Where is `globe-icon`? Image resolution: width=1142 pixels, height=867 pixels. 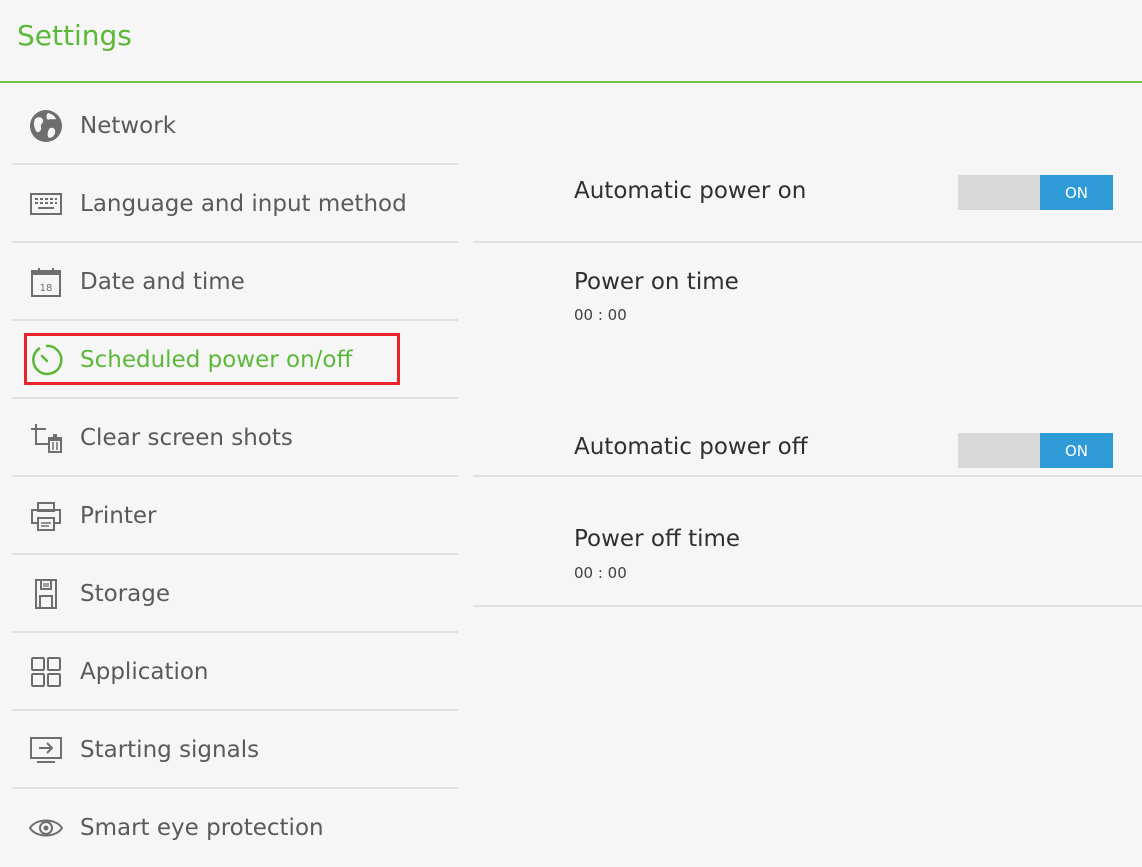
globe-icon is located at coordinates (46, 126).